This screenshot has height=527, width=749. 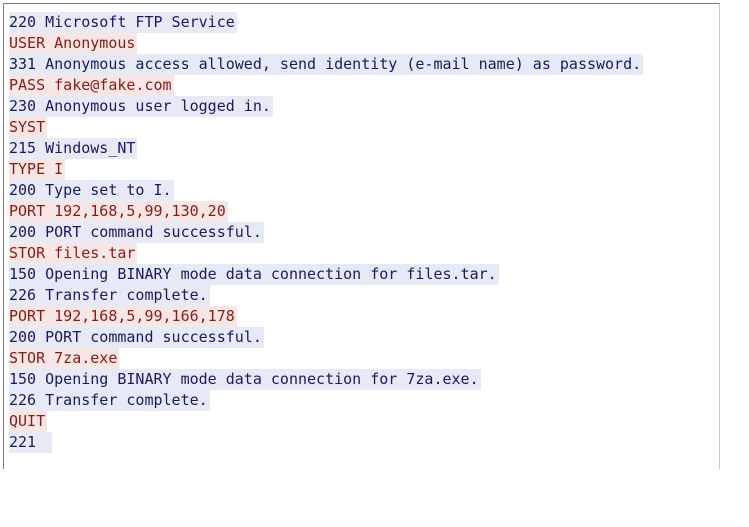 I want to click on client-line: USER Anonymous, so click(x=73, y=43).